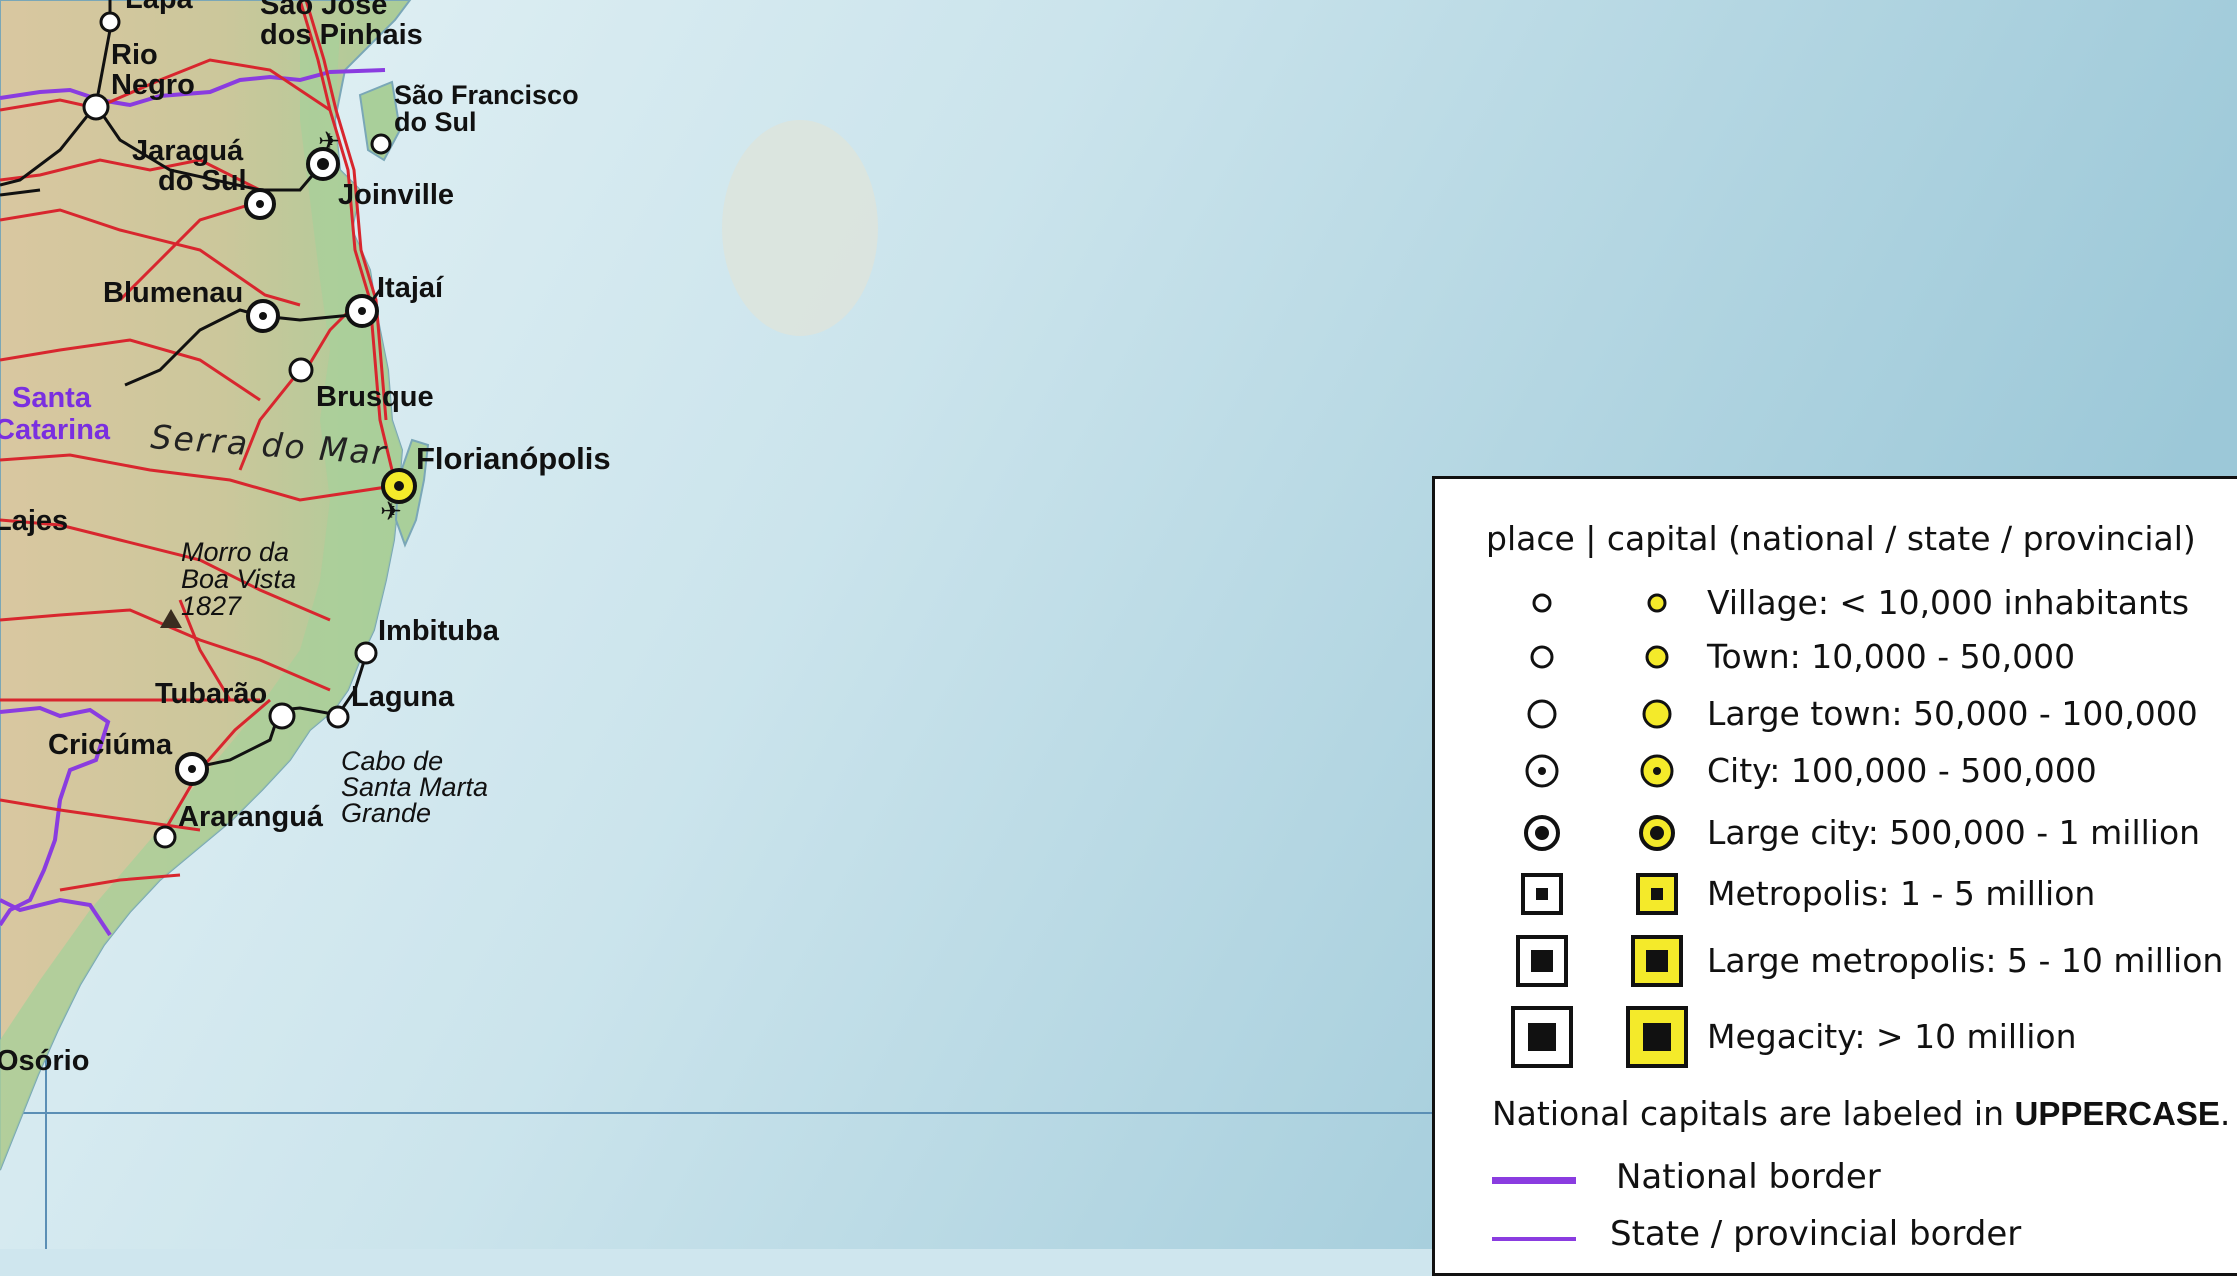  I want to click on legend-label: Large metropolis: 5 - 10 million, so click(1965, 960).